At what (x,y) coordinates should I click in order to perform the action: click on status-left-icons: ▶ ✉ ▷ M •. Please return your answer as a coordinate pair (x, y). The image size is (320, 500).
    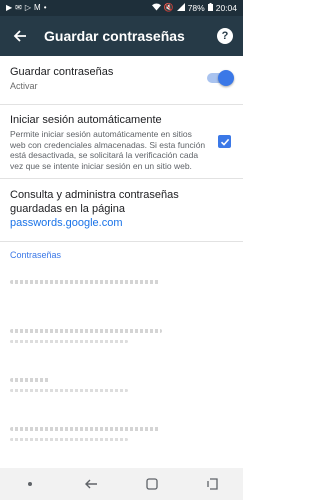
    Looking at the image, I should click on (26, 8).